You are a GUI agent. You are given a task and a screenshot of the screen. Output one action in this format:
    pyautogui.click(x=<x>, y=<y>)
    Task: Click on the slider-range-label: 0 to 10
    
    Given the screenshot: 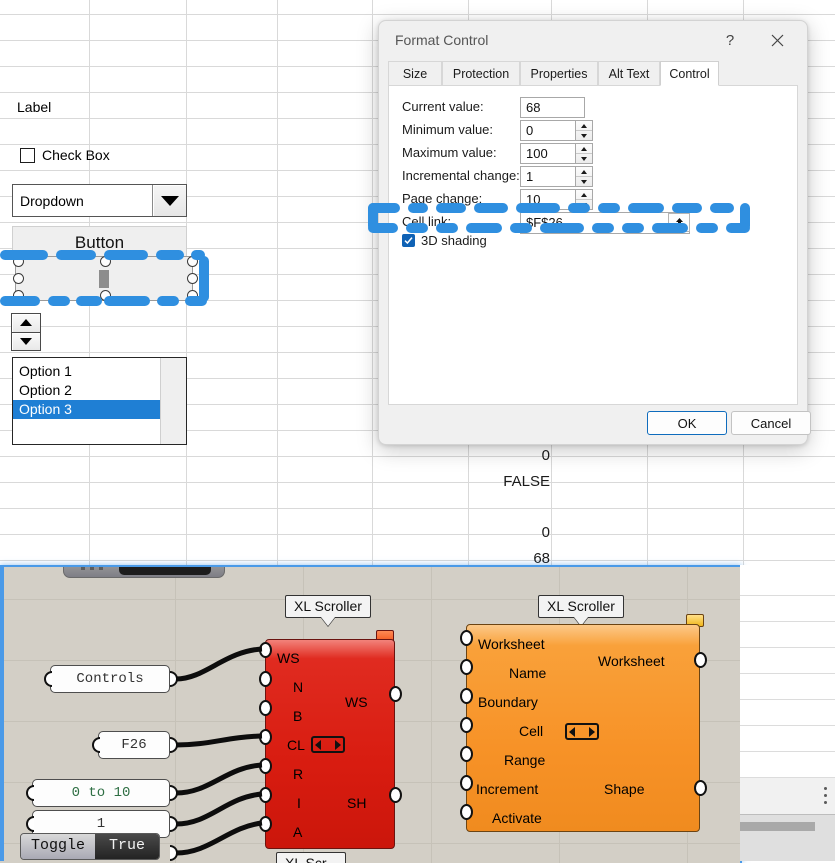 What is the action you would take?
    pyautogui.click(x=101, y=793)
    